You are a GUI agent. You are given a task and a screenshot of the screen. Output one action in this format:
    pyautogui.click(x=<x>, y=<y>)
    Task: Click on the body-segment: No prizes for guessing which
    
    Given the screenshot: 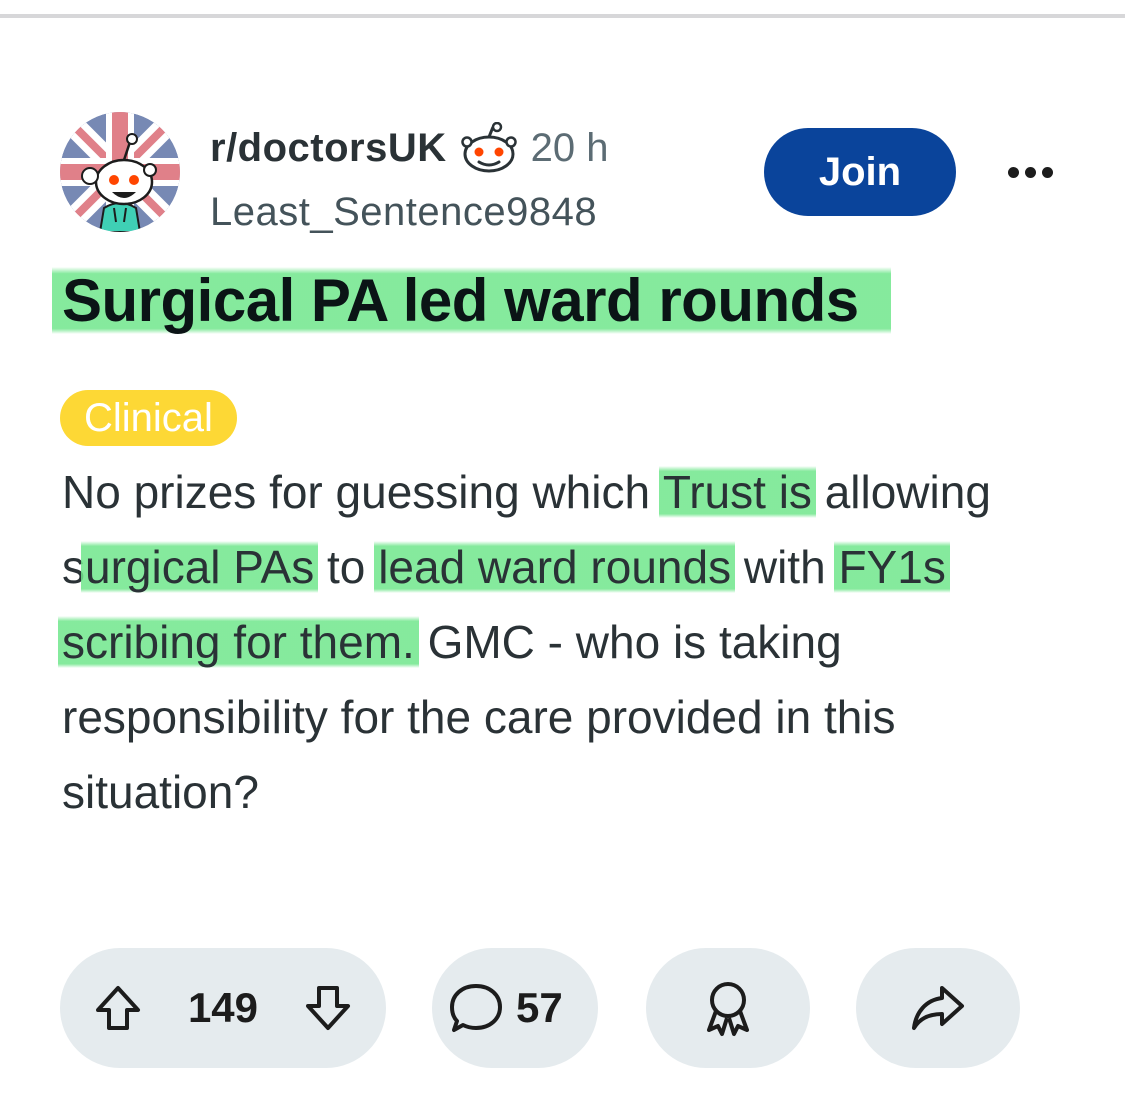 What is the action you would take?
    pyautogui.click(x=362, y=492)
    